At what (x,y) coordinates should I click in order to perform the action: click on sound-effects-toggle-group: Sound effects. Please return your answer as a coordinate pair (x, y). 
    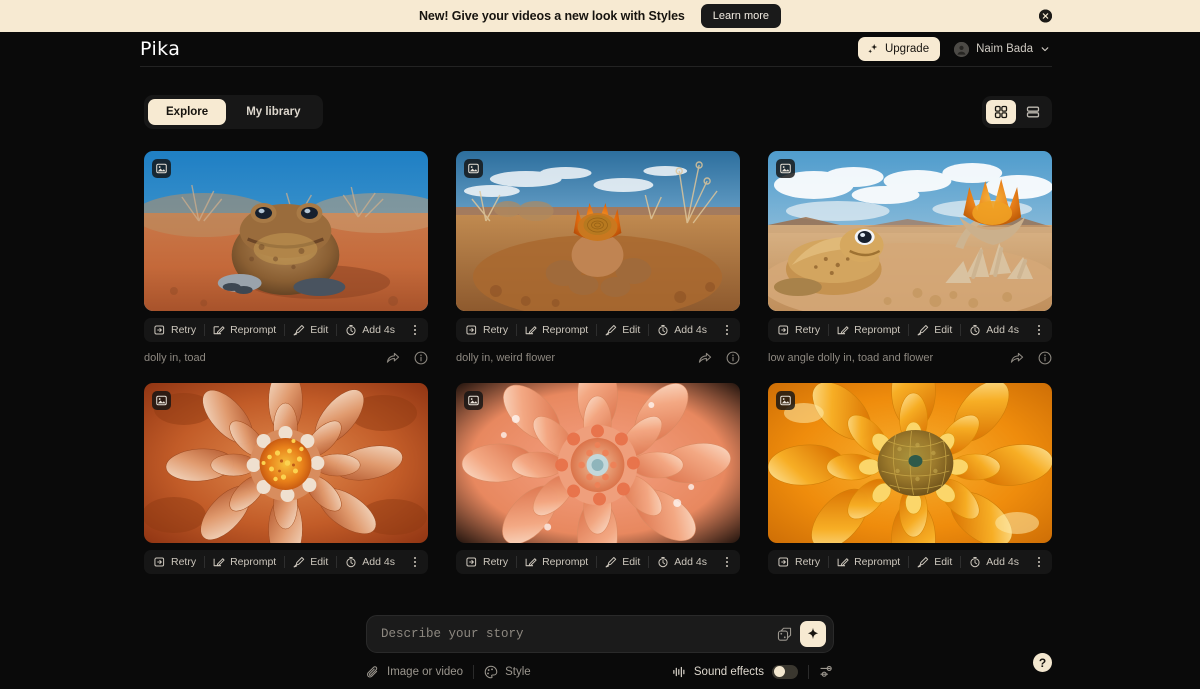
    Looking at the image, I should click on (735, 671).